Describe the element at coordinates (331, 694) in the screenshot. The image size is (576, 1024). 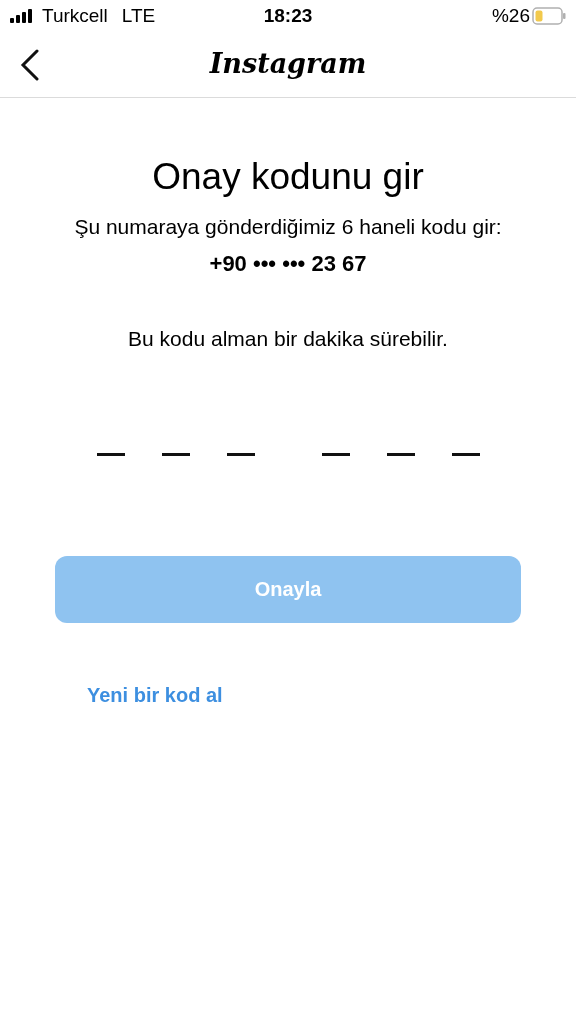
I see `resend-code-link: Yeni bir kod al` at that location.